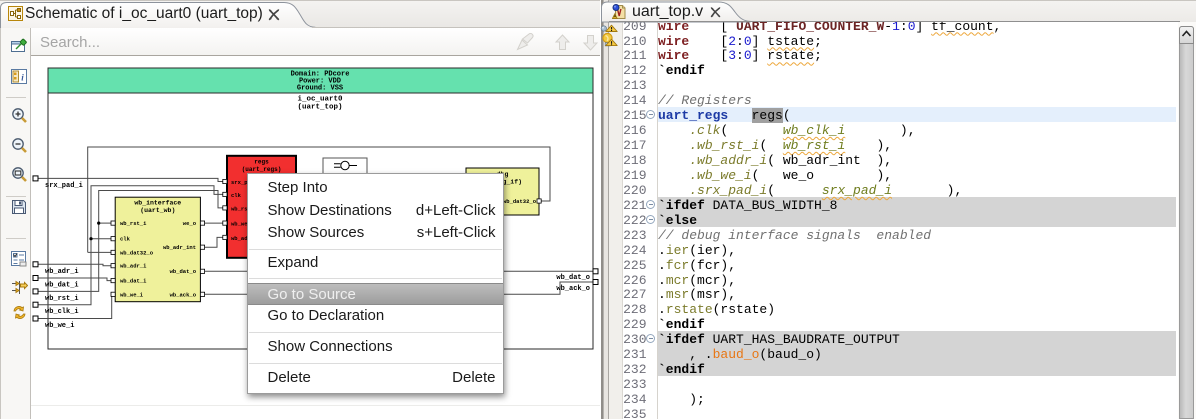  Describe the element at coordinates (319, 108) in the screenshot. I see `svg-text: (uart_top)` at that location.